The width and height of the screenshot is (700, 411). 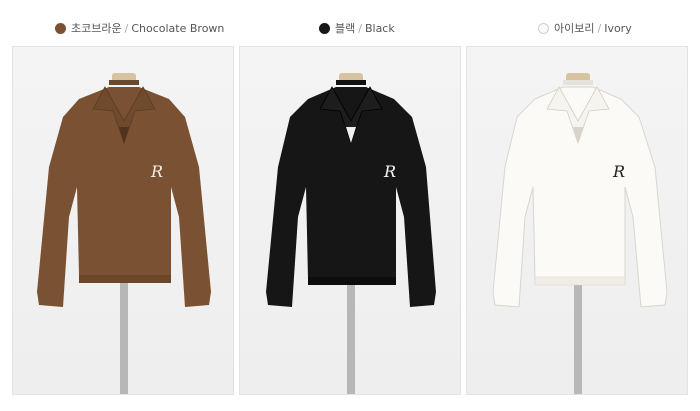 What do you see at coordinates (574, 28) in the screenshot?
I see `color-name-ko: 아이보리` at bounding box center [574, 28].